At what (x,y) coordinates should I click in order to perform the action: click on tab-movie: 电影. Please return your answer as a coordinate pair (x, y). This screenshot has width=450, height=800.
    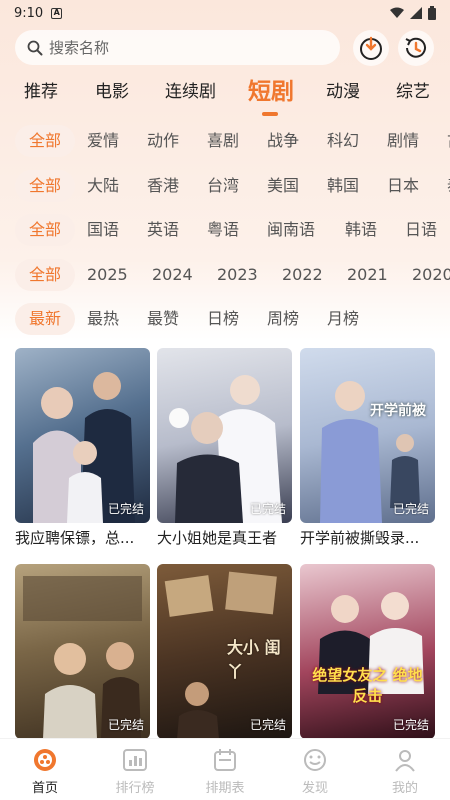
    Looking at the image, I should click on (112, 92).